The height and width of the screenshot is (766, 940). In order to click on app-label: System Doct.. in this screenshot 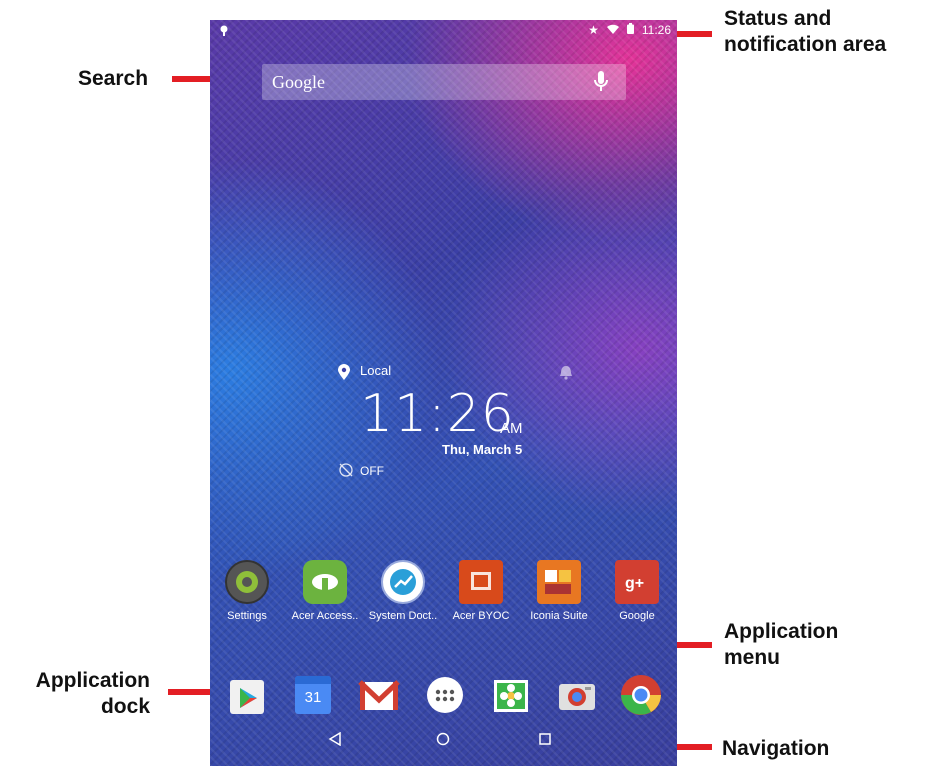, I will do `click(403, 616)`.